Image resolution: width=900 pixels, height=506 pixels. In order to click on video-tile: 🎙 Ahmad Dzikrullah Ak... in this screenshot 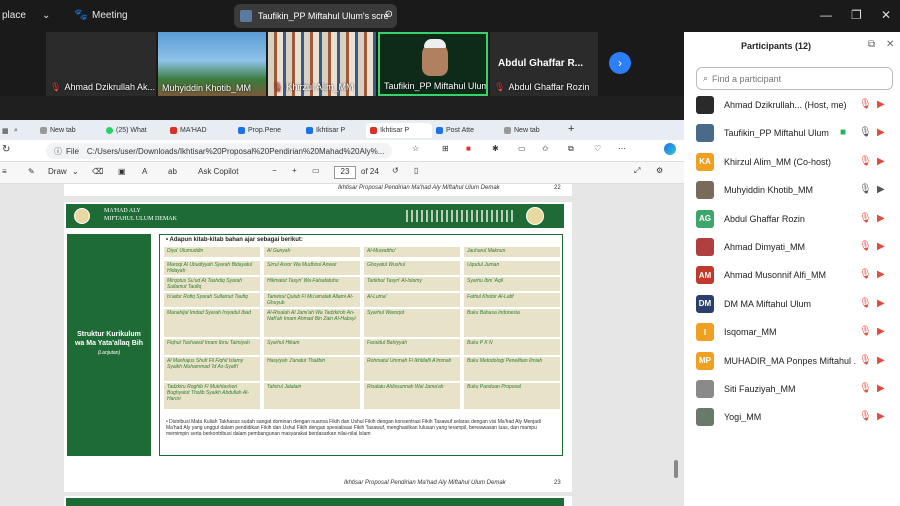, I will do `click(101, 64)`.